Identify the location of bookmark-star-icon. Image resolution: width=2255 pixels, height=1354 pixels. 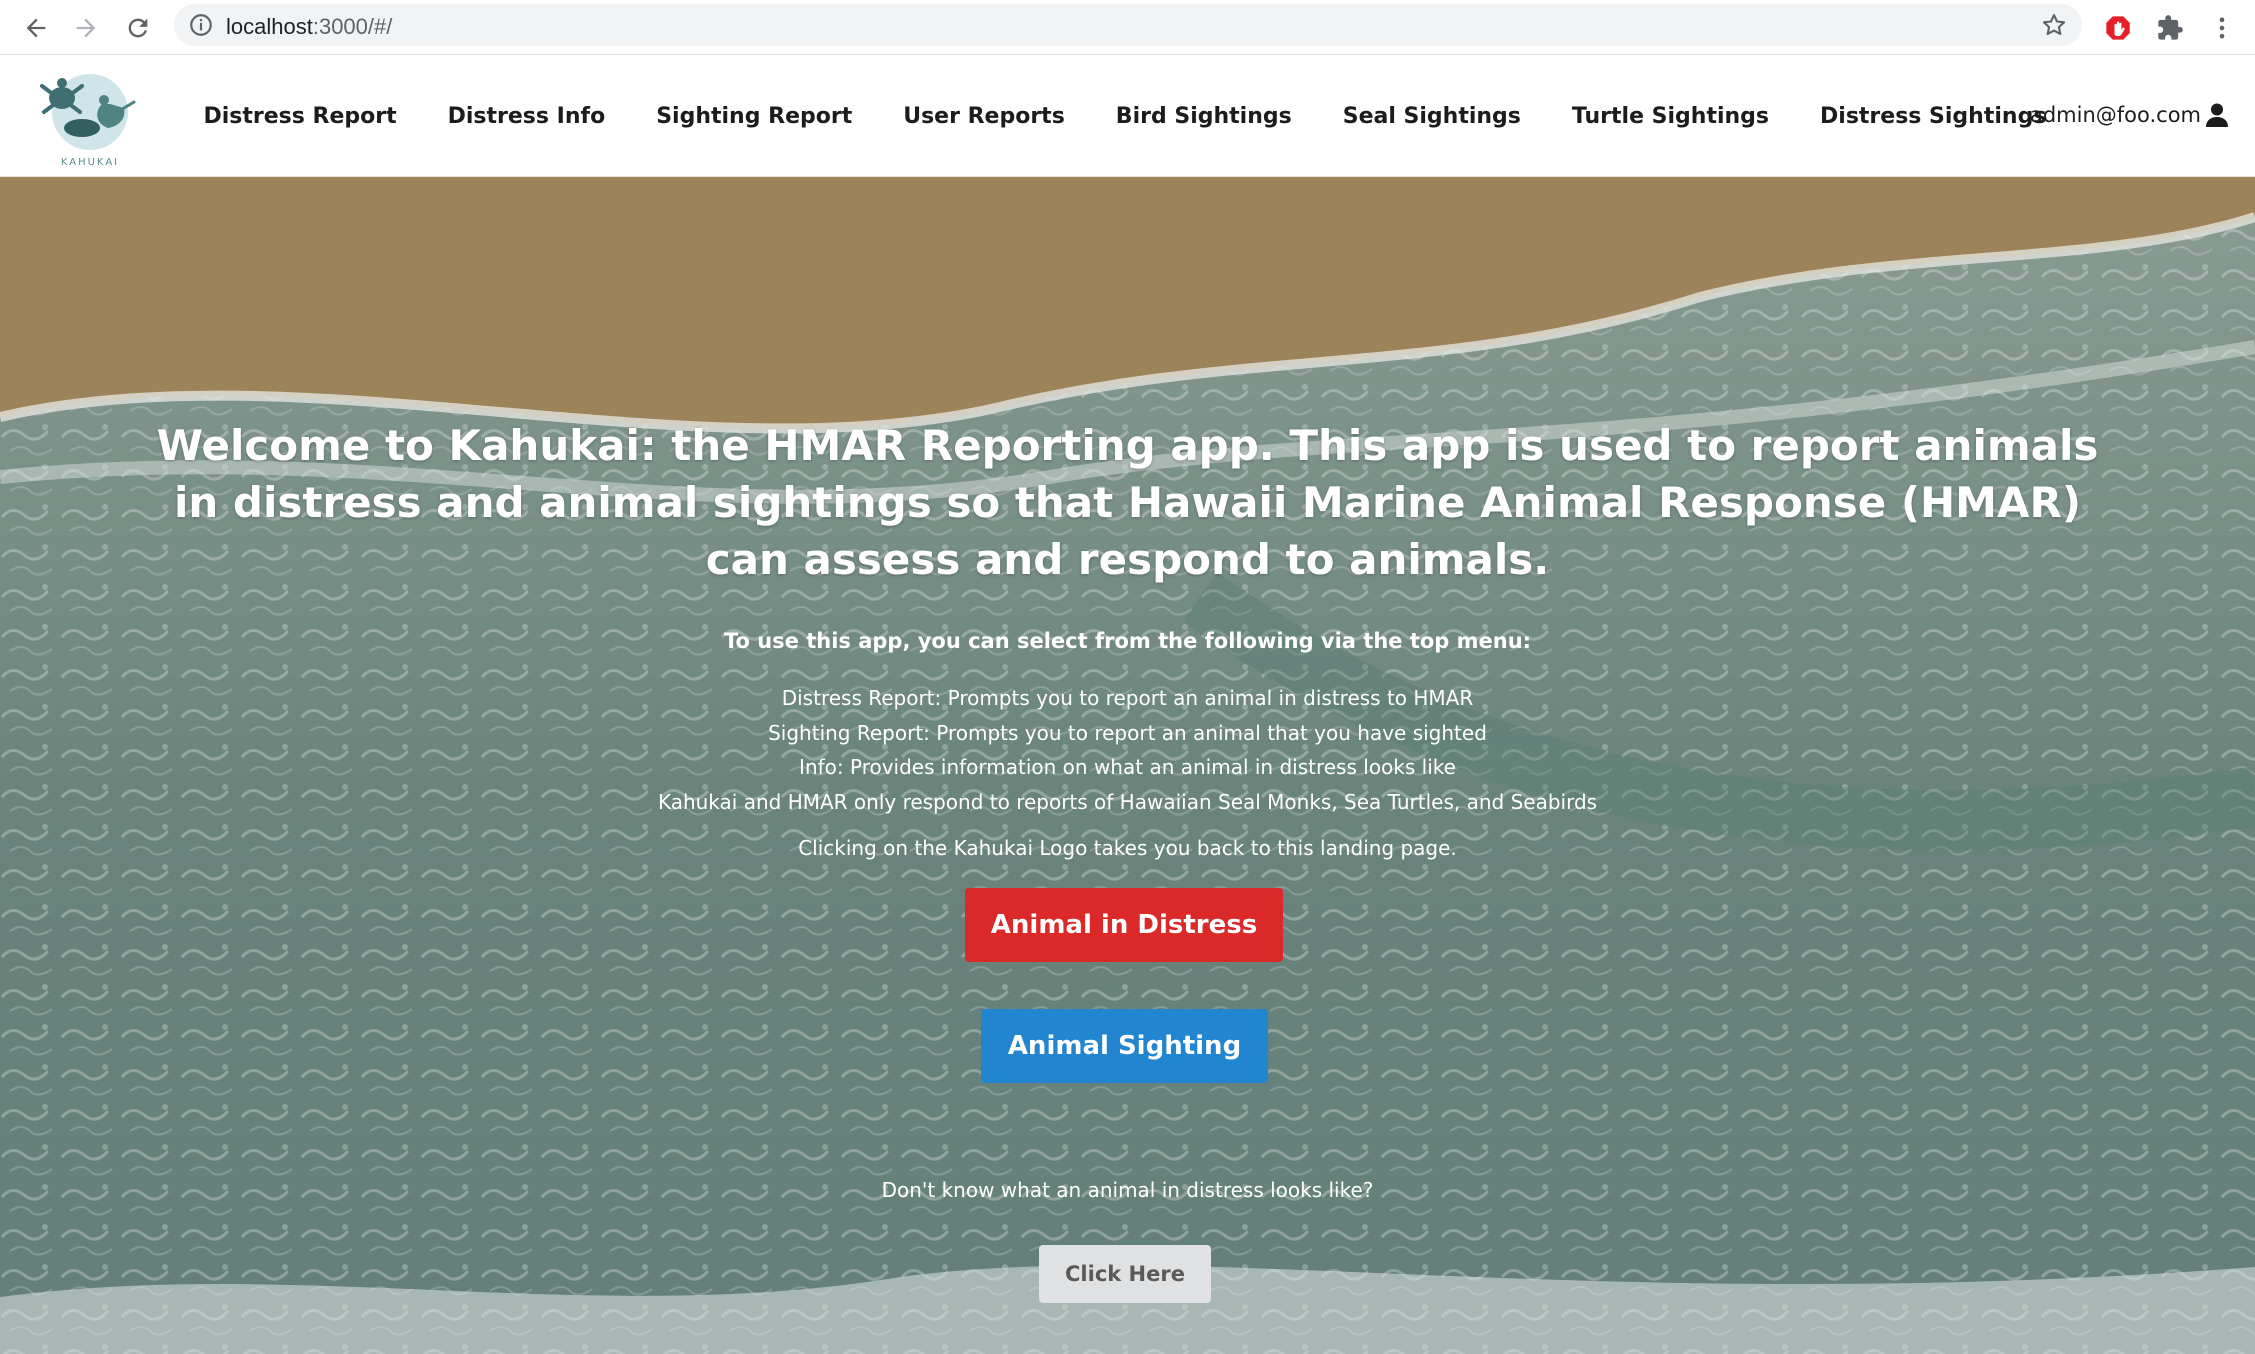
(2054, 25).